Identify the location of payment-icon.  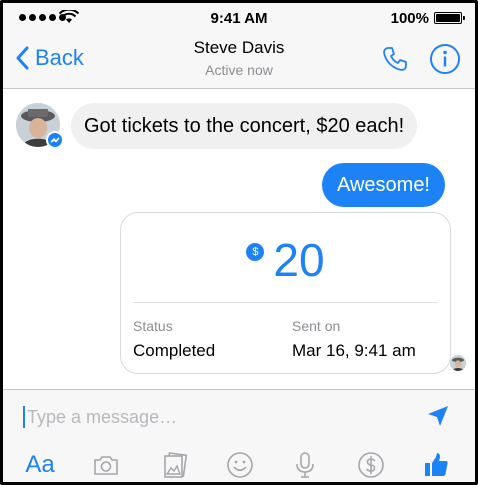
(371, 465).